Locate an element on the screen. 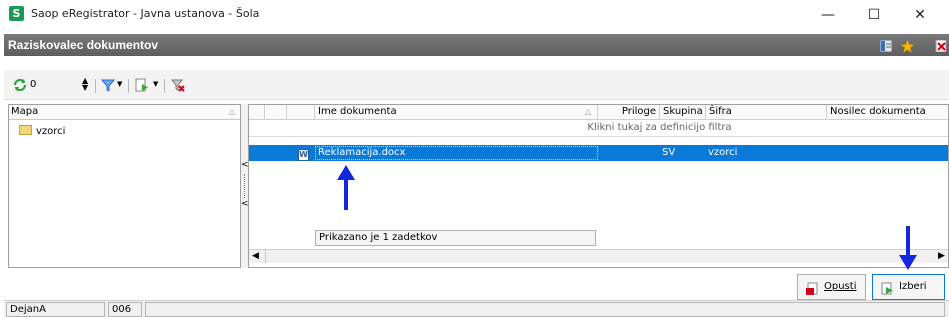 The image size is (949, 317). cancel-icon is located at coordinates (812, 288).